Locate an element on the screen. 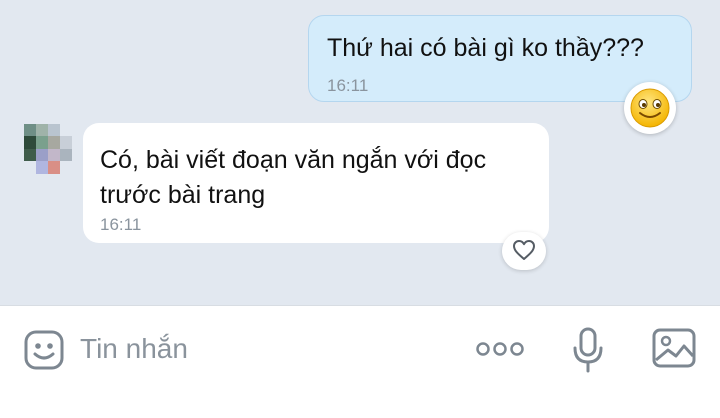 Image resolution: width=720 pixels, height=418 pixels. sent-message-text: Thứ hai có bài gì ko thầy??? is located at coordinates (485, 48).